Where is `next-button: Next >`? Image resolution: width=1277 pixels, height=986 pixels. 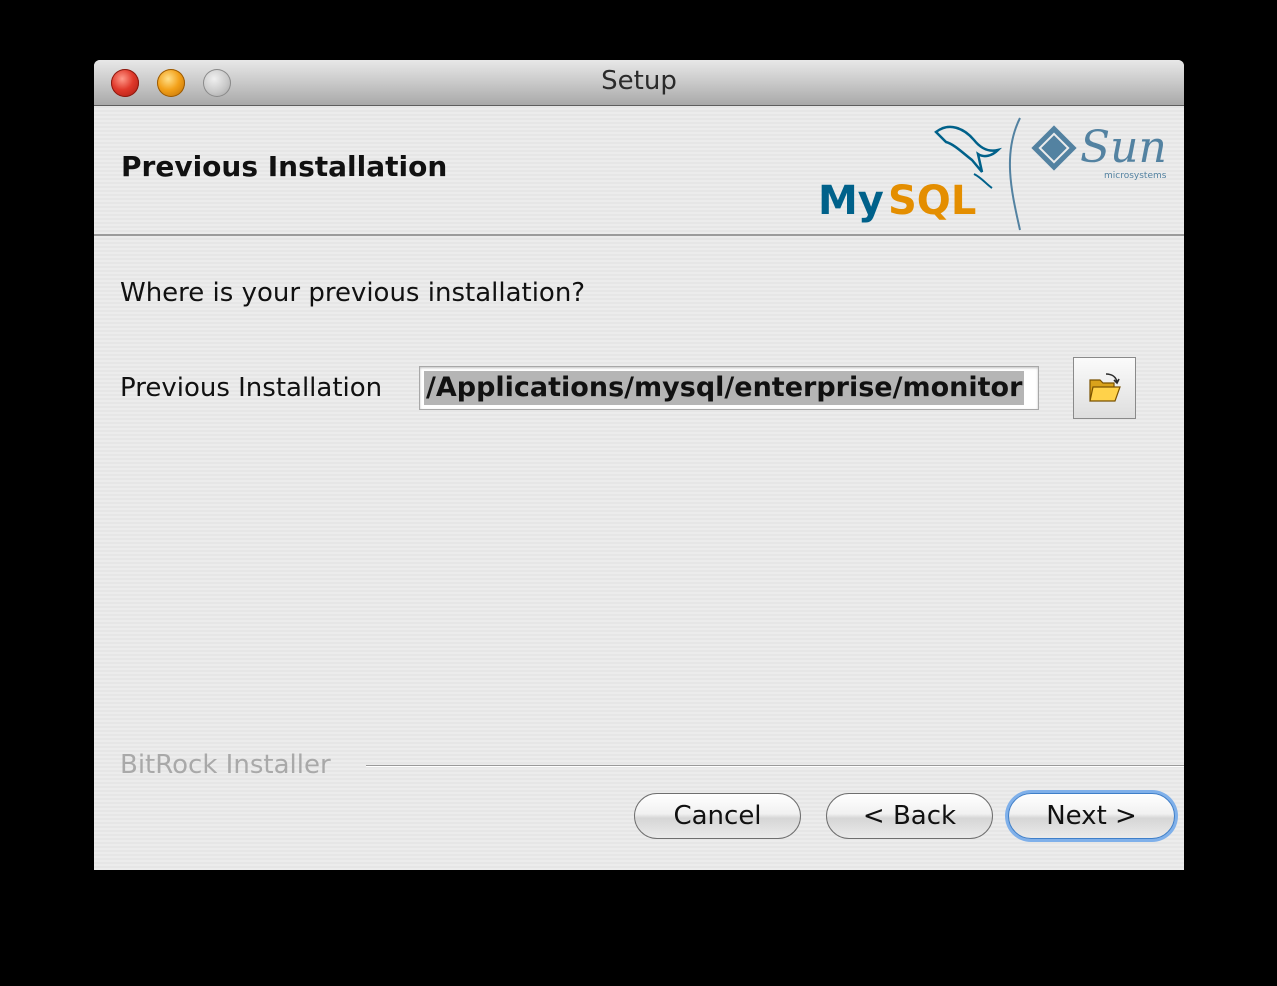 next-button: Next > is located at coordinates (1091, 816).